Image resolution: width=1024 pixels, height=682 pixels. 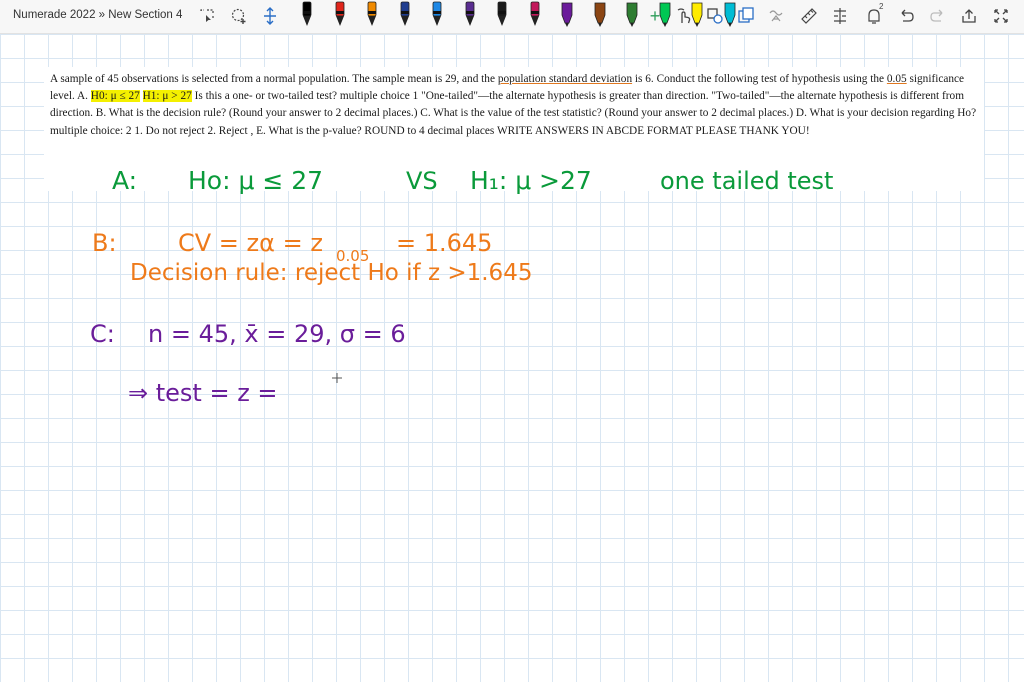 What do you see at coordinates (250, 243) in the screenshot?
I see `line-b-cv: CV = zα = z` at bounding box center [250, 243].